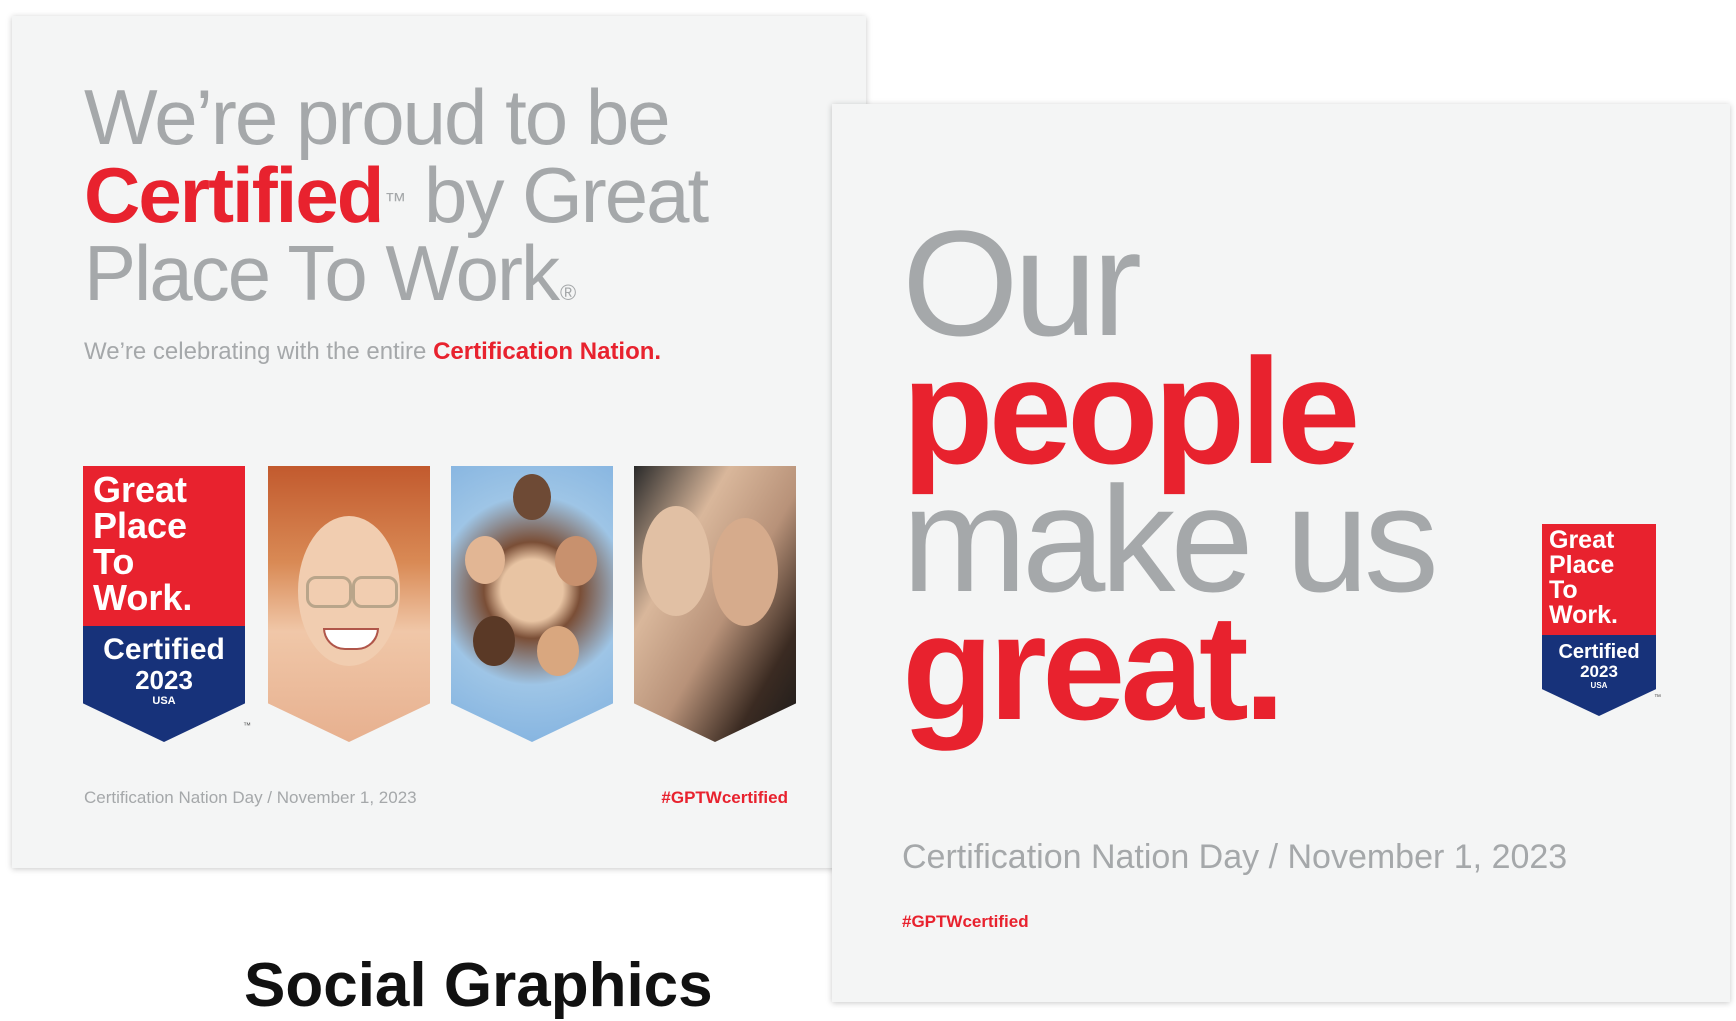 This screenshot has width=1736, height=1021. Describe the element at coordinates (322, 273) in the screenshot. I see `headline-line-3: Place To Work` at that location.